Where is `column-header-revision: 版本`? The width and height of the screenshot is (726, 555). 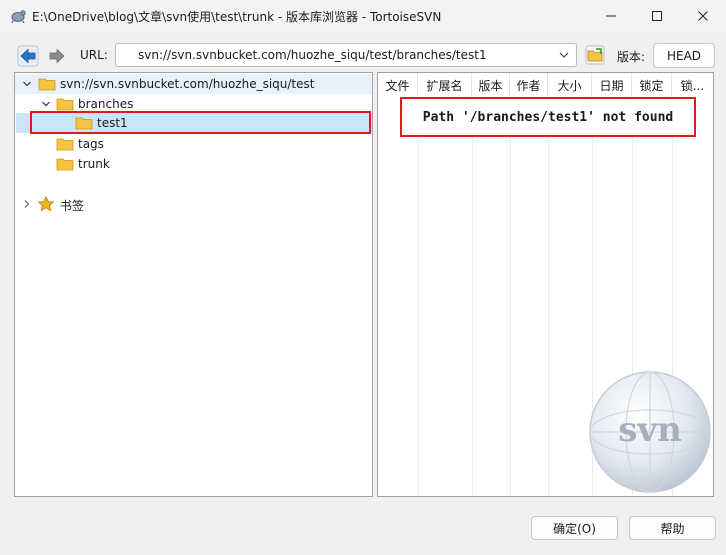
column-header-revision: 版本 is located at coordinates (491, 85).